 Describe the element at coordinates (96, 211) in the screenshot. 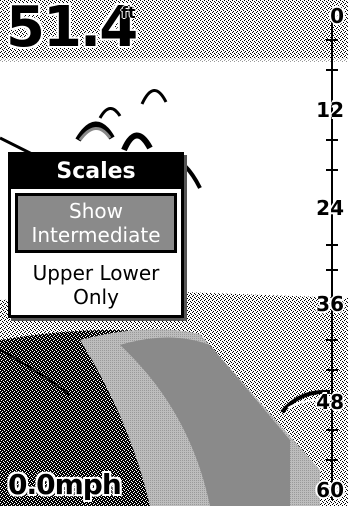

I see `option-label-line1: Show` at that location.